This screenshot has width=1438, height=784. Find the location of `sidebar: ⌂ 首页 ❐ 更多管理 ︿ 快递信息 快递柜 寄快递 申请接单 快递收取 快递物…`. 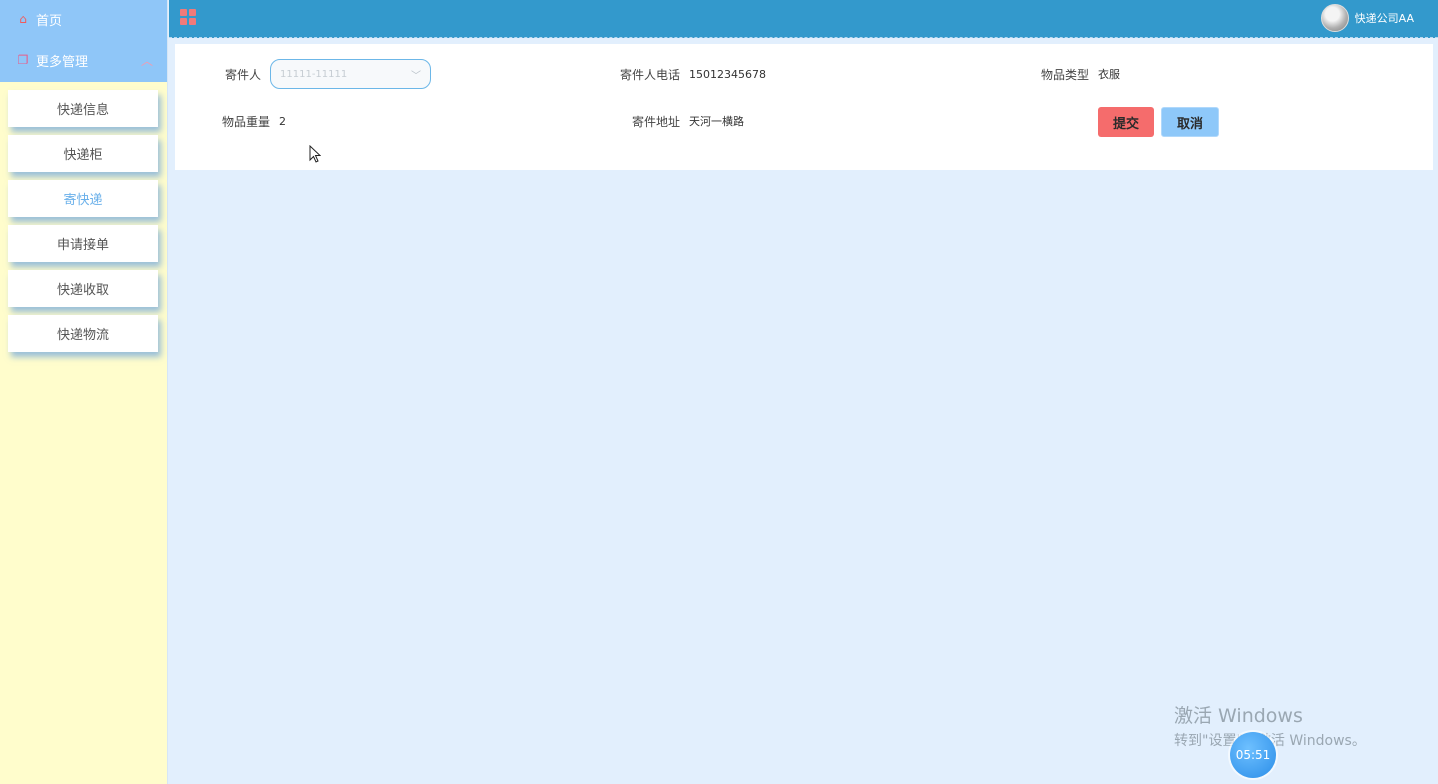

sidebar: ⌂ 首页 ❐ 更多管理 ︿ 快递信息 快递柜 寄快递 申请接单 快递收取 快递物… is located at coordinates (84, 392).